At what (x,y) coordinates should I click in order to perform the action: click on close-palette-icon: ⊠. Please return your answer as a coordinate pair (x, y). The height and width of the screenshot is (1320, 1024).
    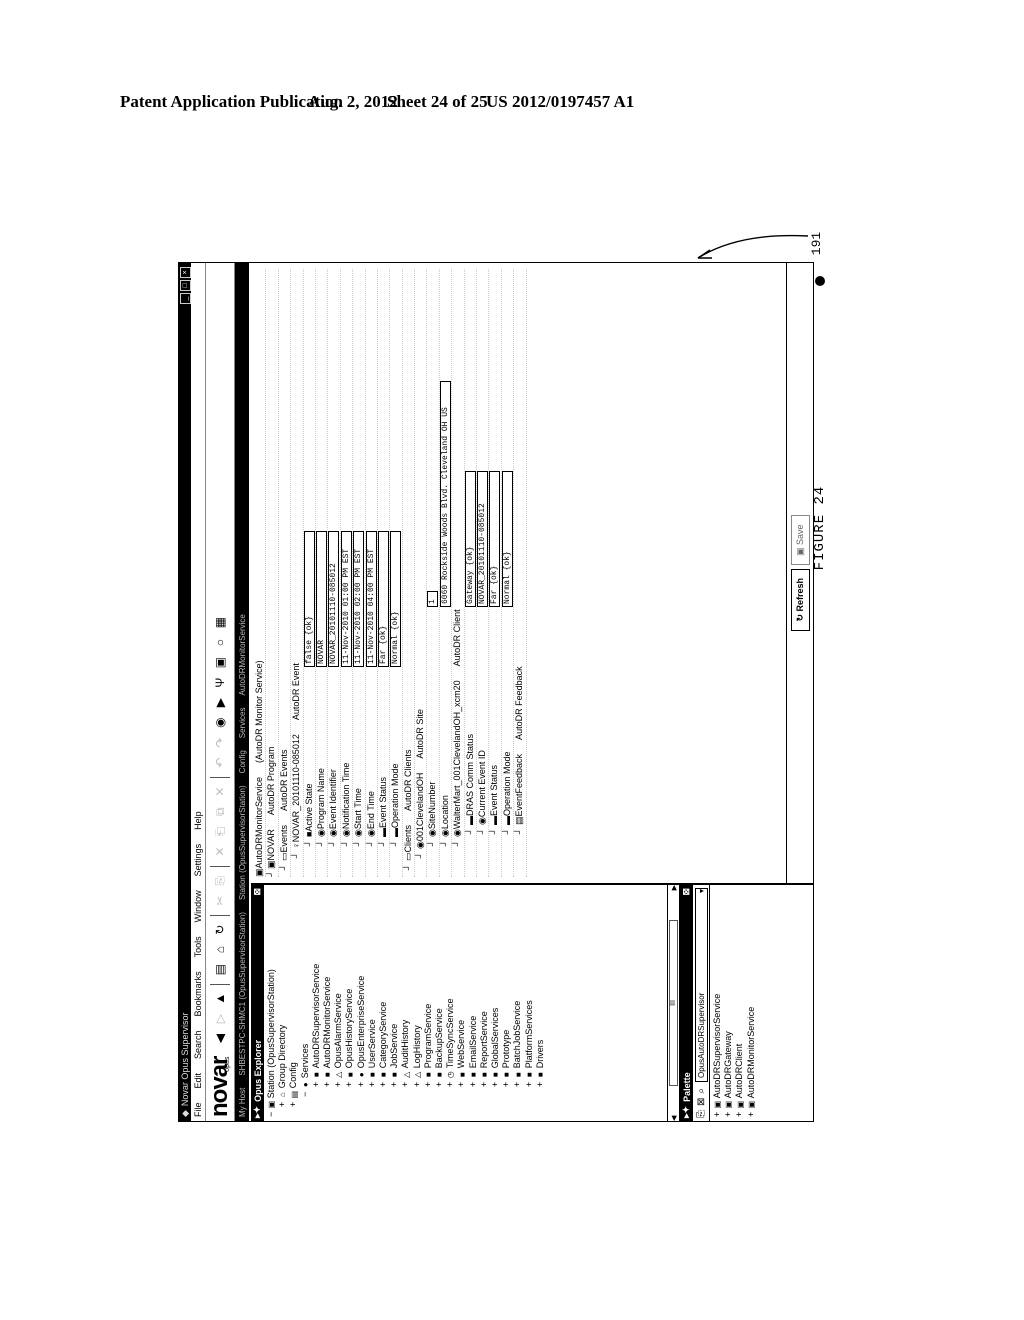
    Looking at the image, I should click on (701, 1102).